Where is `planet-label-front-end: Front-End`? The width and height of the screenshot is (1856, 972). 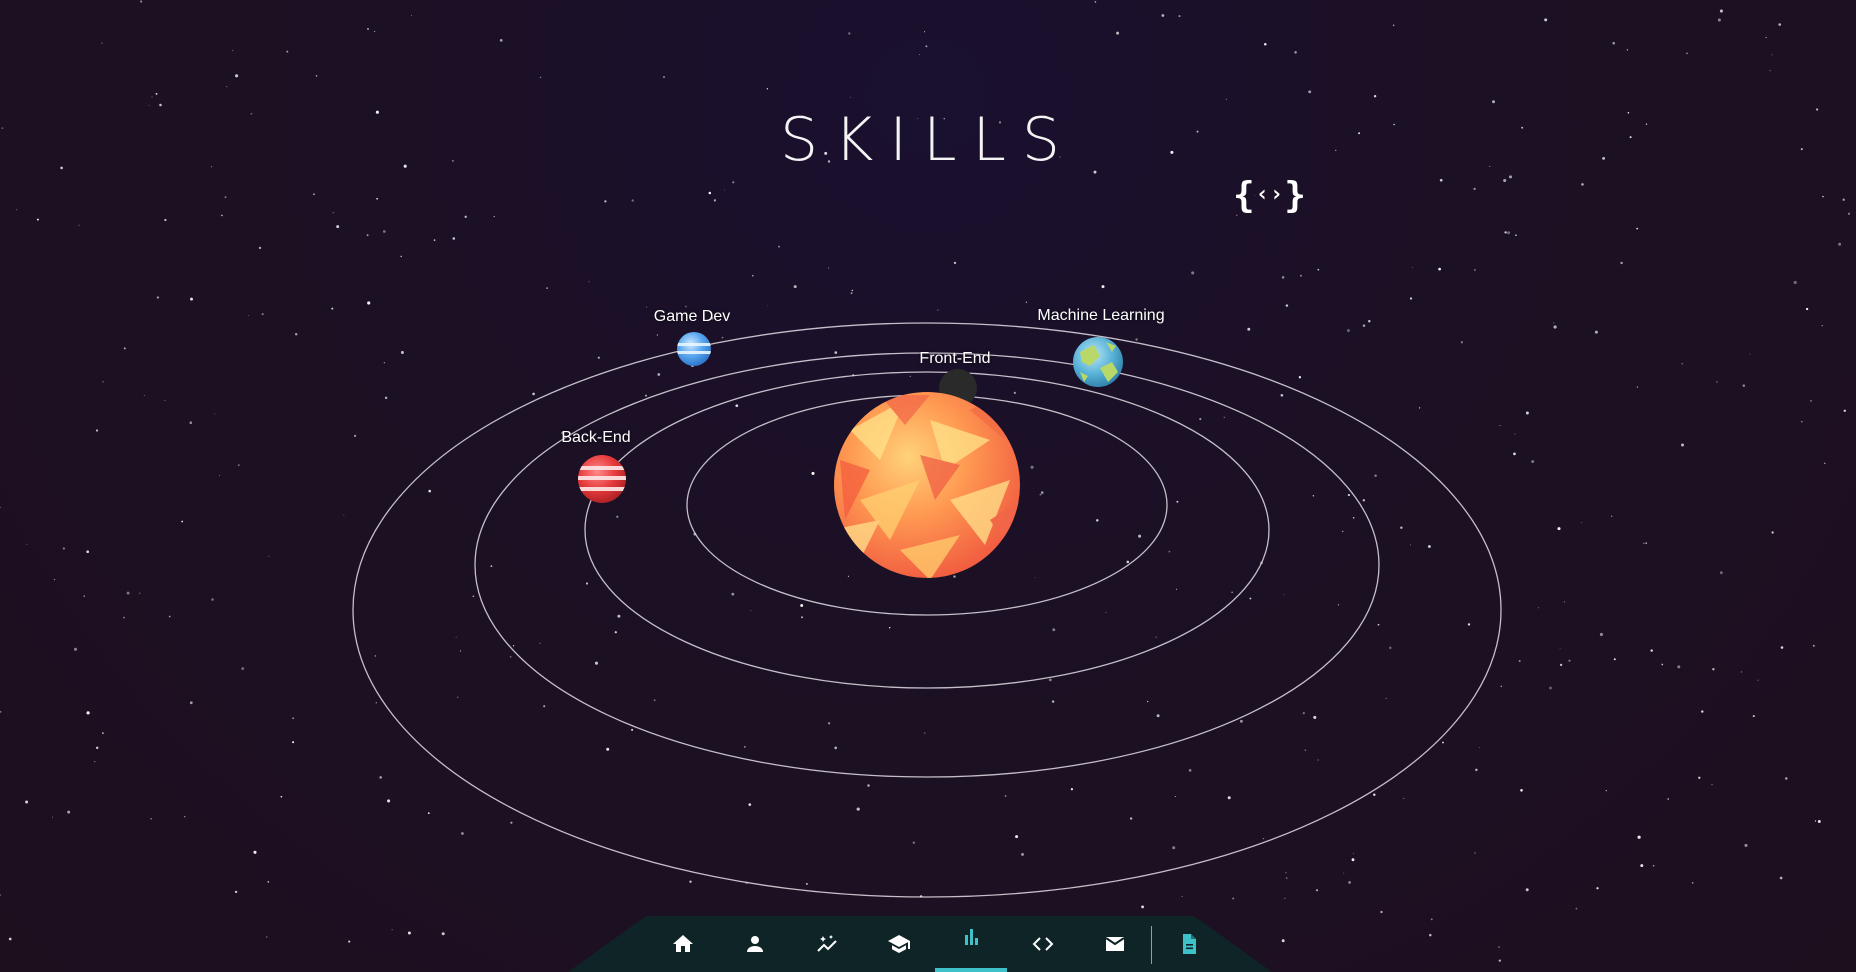
planet-label-front-end: Front-End is located at coordinates (955, 358).